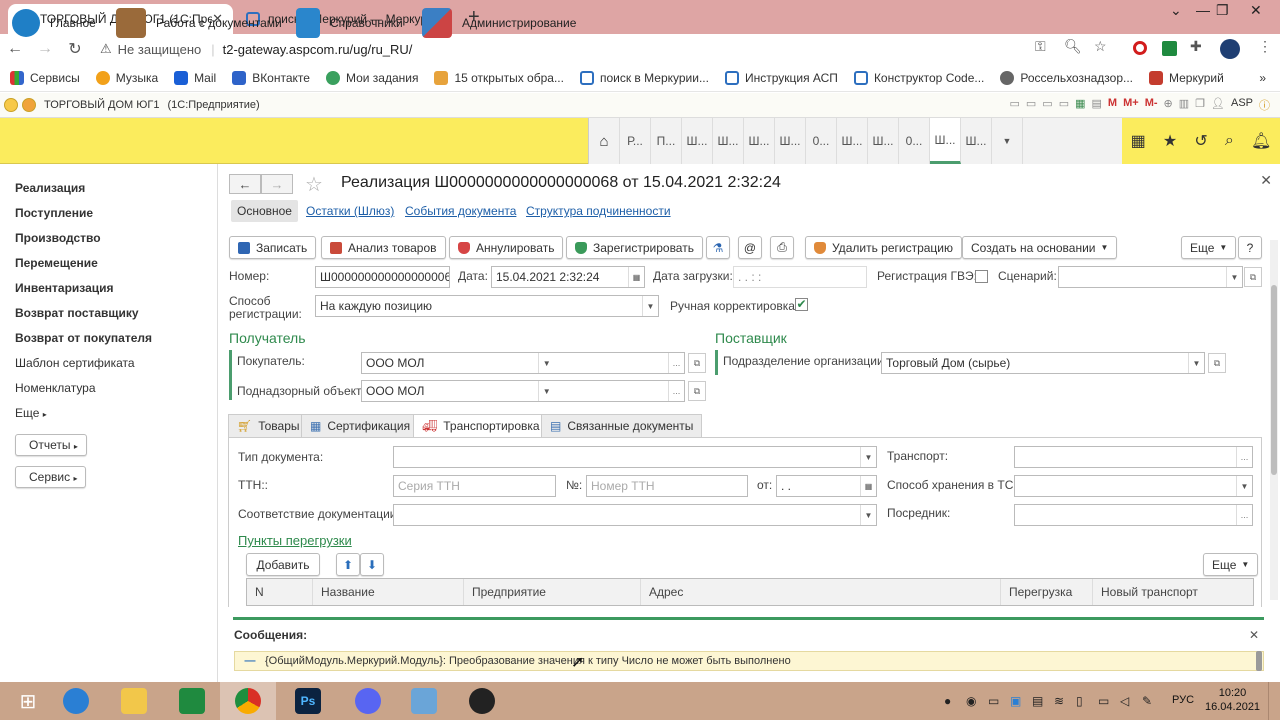 The width and height of the screenshot is (1280, 720). What do you see at coordinates (277, 184) in the screenshot?
I see `forward-button: →` at bounding box center [277, 184].